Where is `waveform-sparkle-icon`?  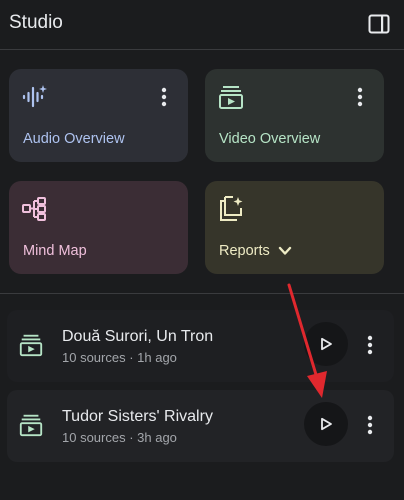
waveform-sparkle-icon is located at coordinates (35, 97).